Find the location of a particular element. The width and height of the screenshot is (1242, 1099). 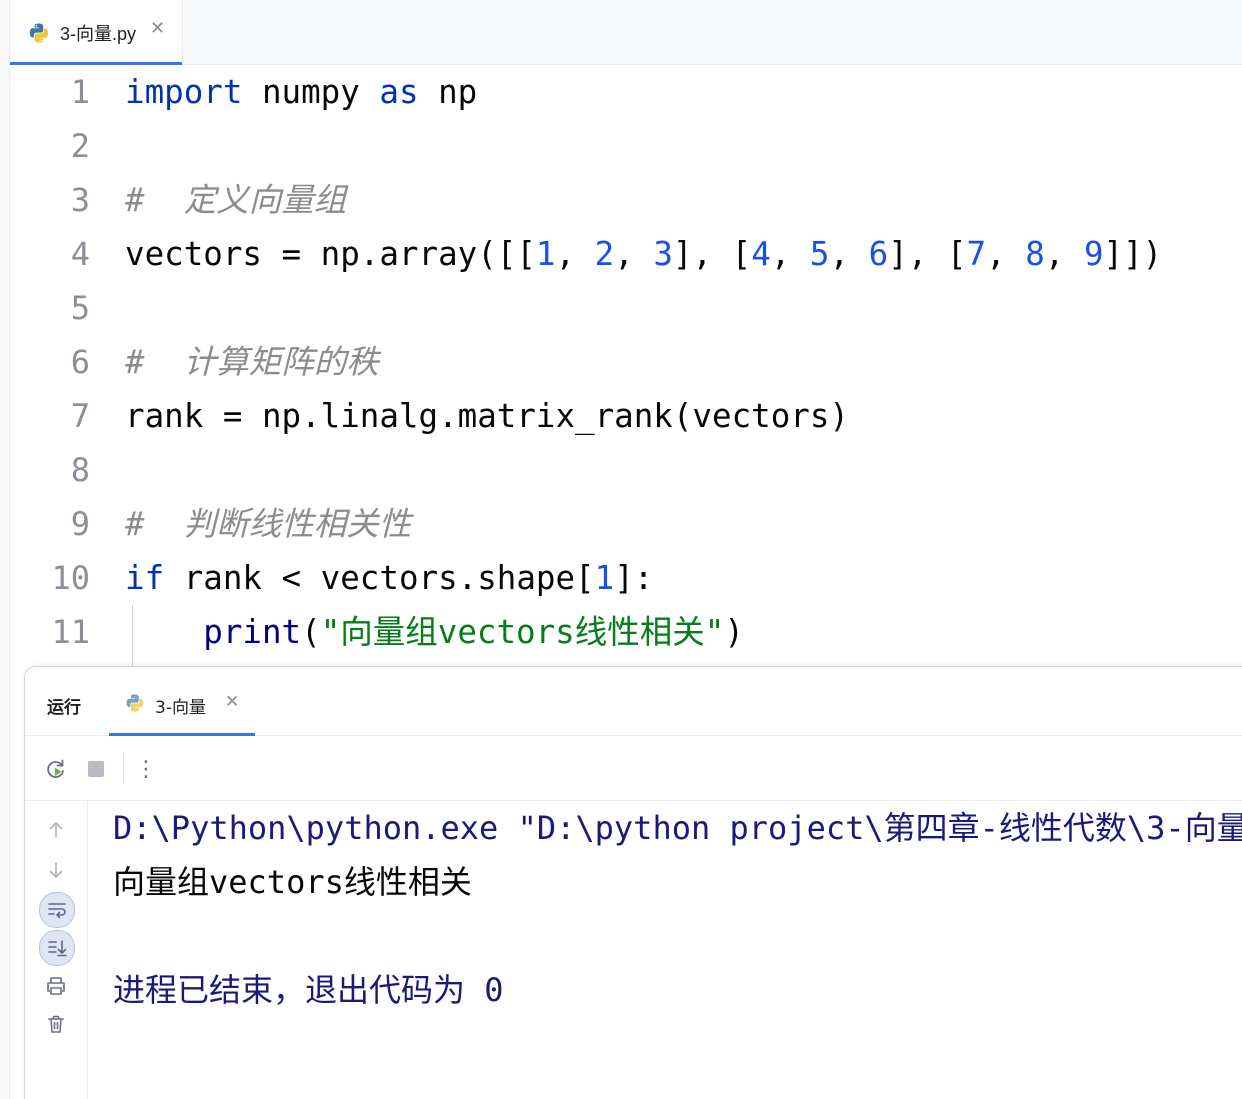

line-number: 1 is located at coordinates (80, 92).